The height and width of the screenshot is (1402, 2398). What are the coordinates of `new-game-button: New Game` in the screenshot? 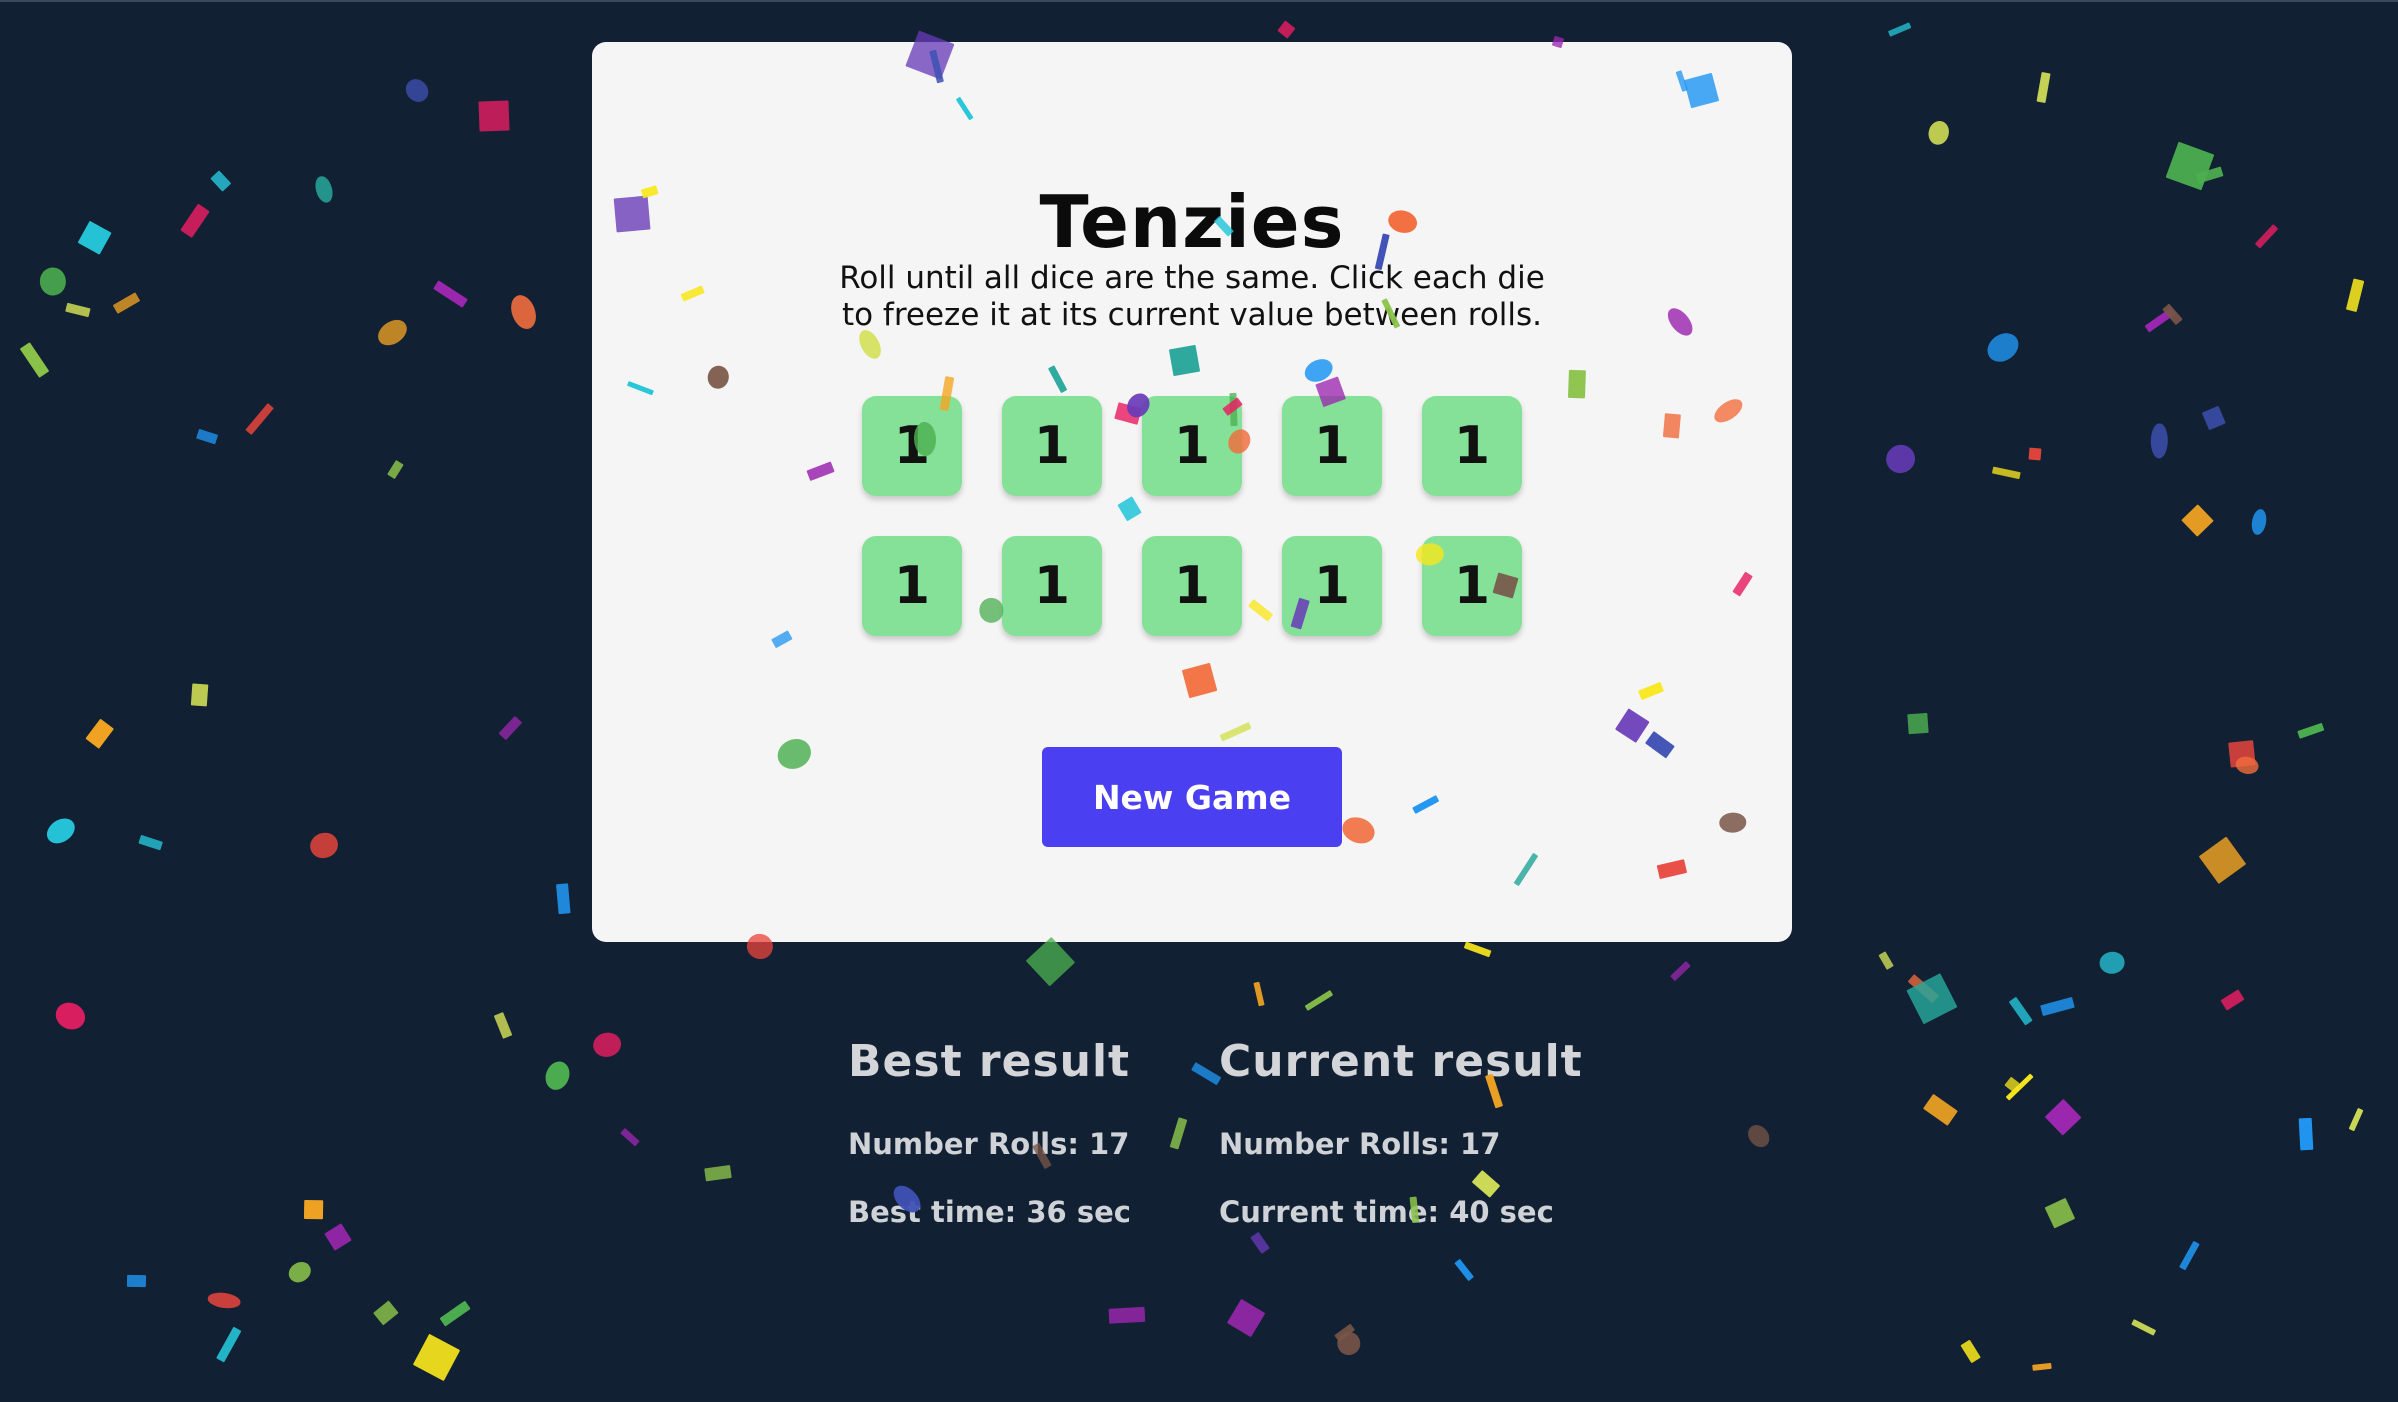 It's located at (1192, 797).